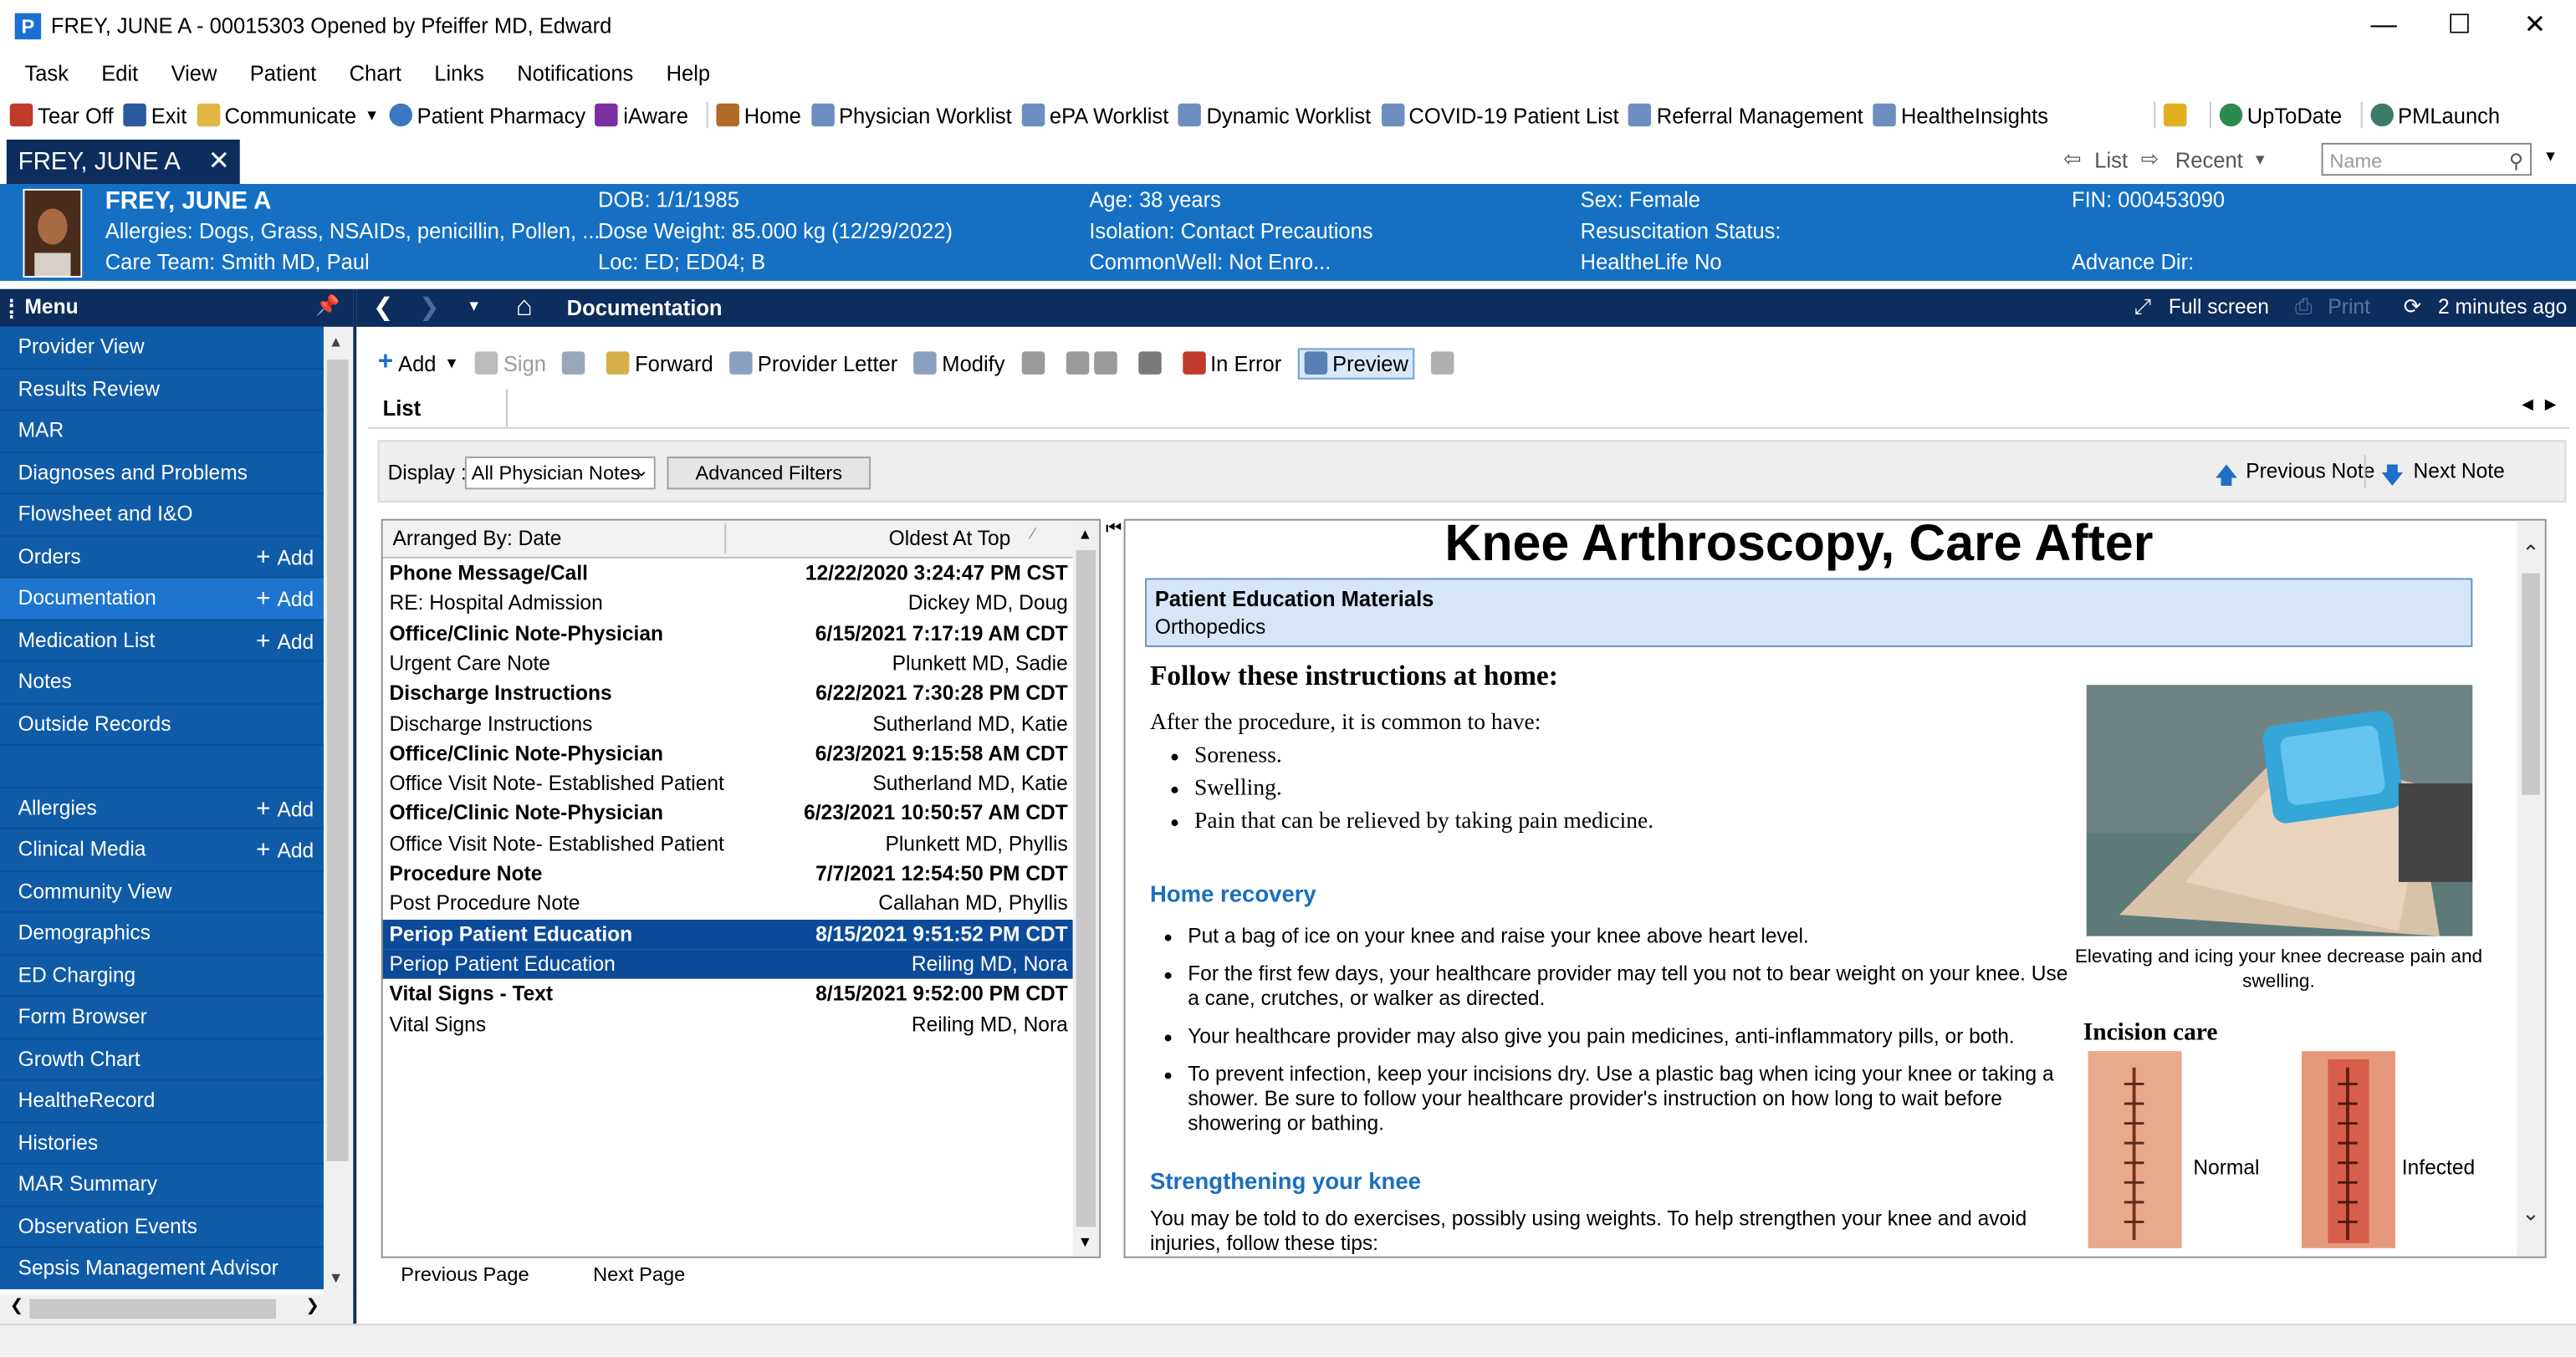  Describe the element at coordinates (728, 904) in the screenshot. I see `note-row: Post Procedure Note Callahan MD, Phyllis` at that location.